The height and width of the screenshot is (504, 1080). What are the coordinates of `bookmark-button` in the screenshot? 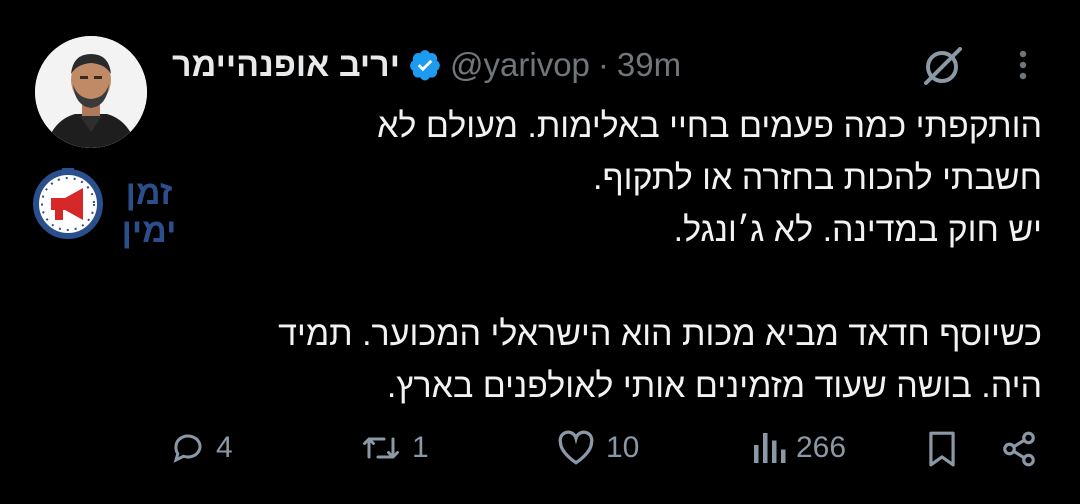 It's located at (942, 449).